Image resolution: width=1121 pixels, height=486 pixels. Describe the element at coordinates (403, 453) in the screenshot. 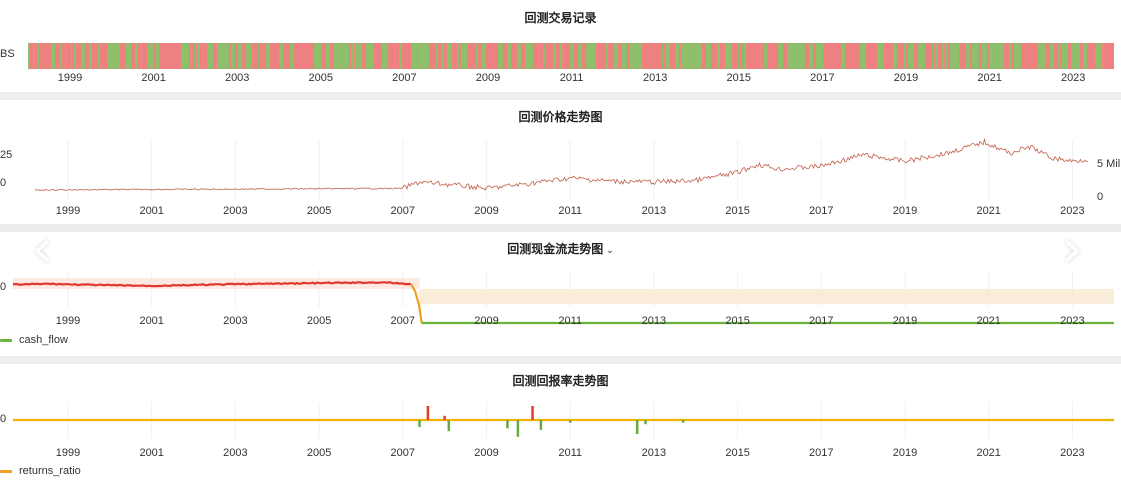

I see `x-tick-label: 2007` at that location.